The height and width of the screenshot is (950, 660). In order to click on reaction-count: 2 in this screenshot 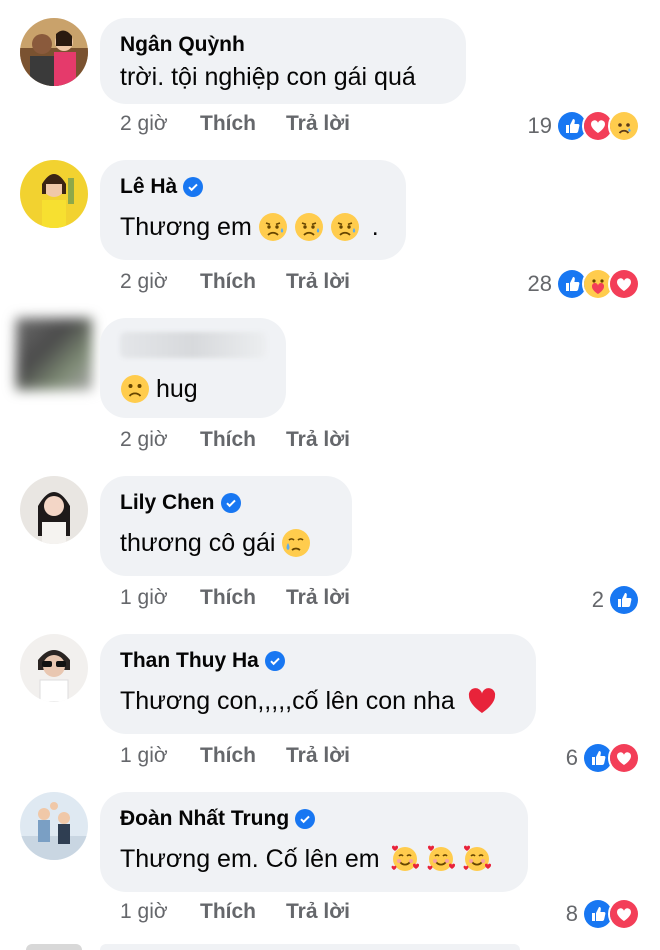, I will do `click(597, 599)`.